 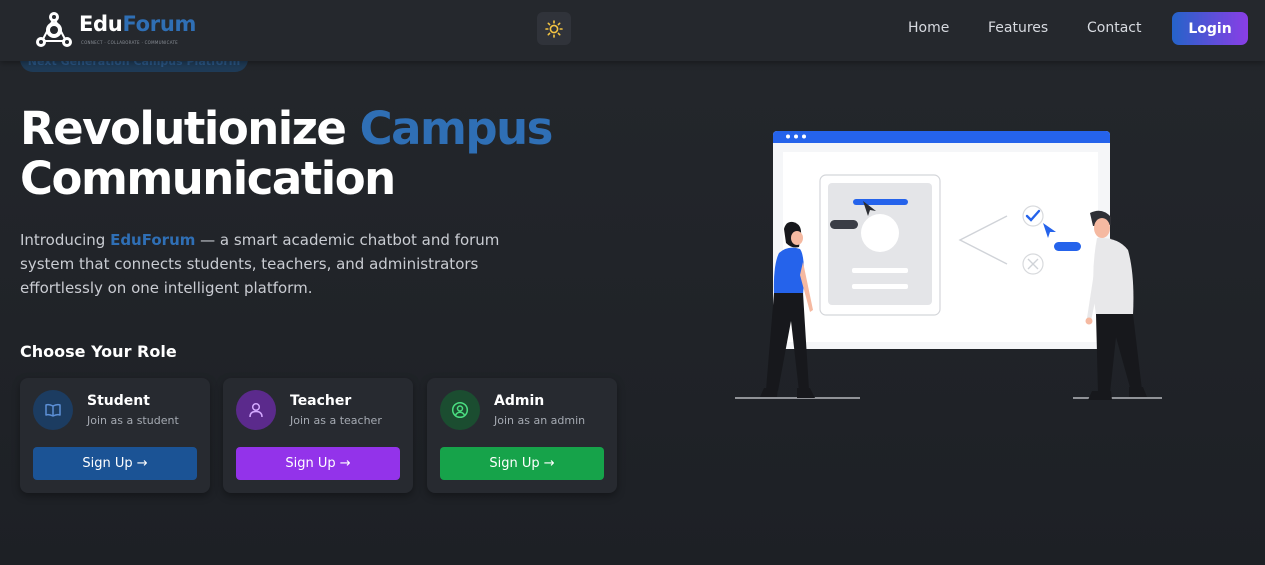 I want to click on role-subtitle-admin: Join as an admin, so click(x=540, y=420).